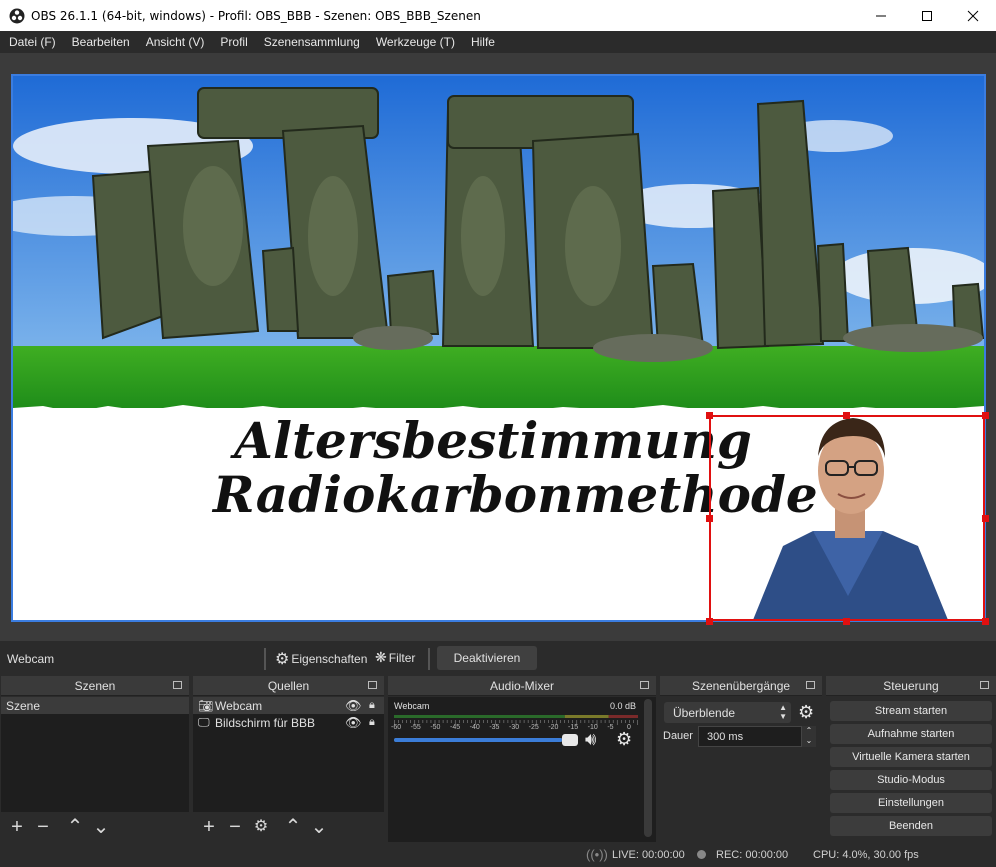  Describe the element at coordinates (570, 740) in the screenshot. I see `volume-slider-handle` at that location.